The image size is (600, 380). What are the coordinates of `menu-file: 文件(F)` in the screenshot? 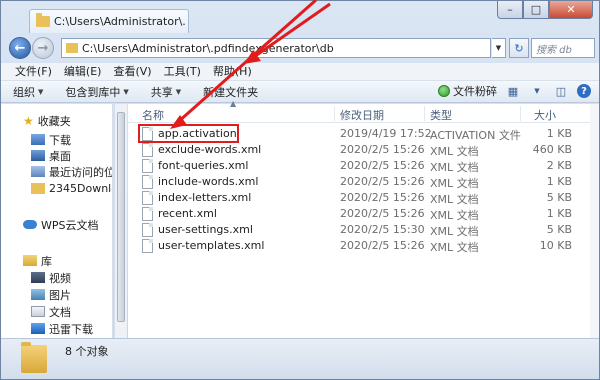 It's located at (33, 71).